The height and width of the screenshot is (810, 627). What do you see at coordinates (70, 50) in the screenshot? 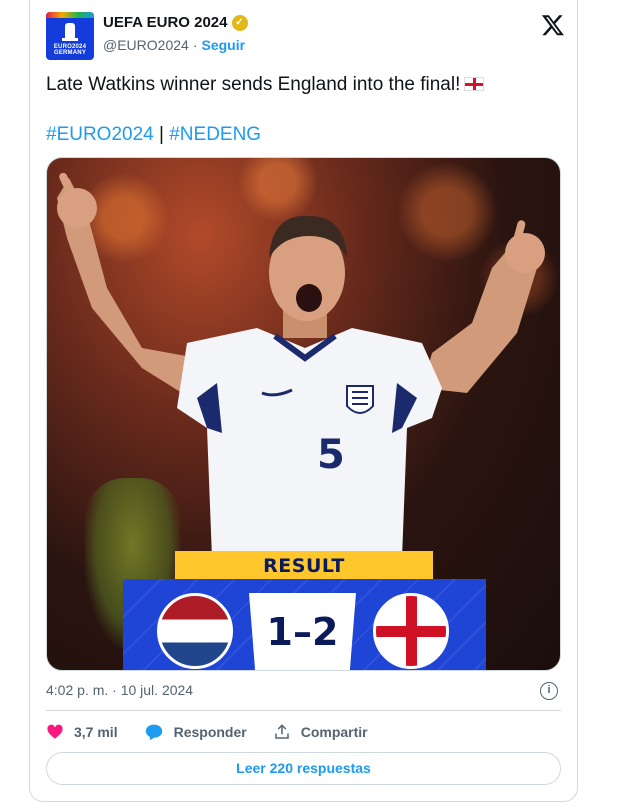
I see `avatar-logo-text: EURO2024 GERMANY` at bounding box center [70, 50].